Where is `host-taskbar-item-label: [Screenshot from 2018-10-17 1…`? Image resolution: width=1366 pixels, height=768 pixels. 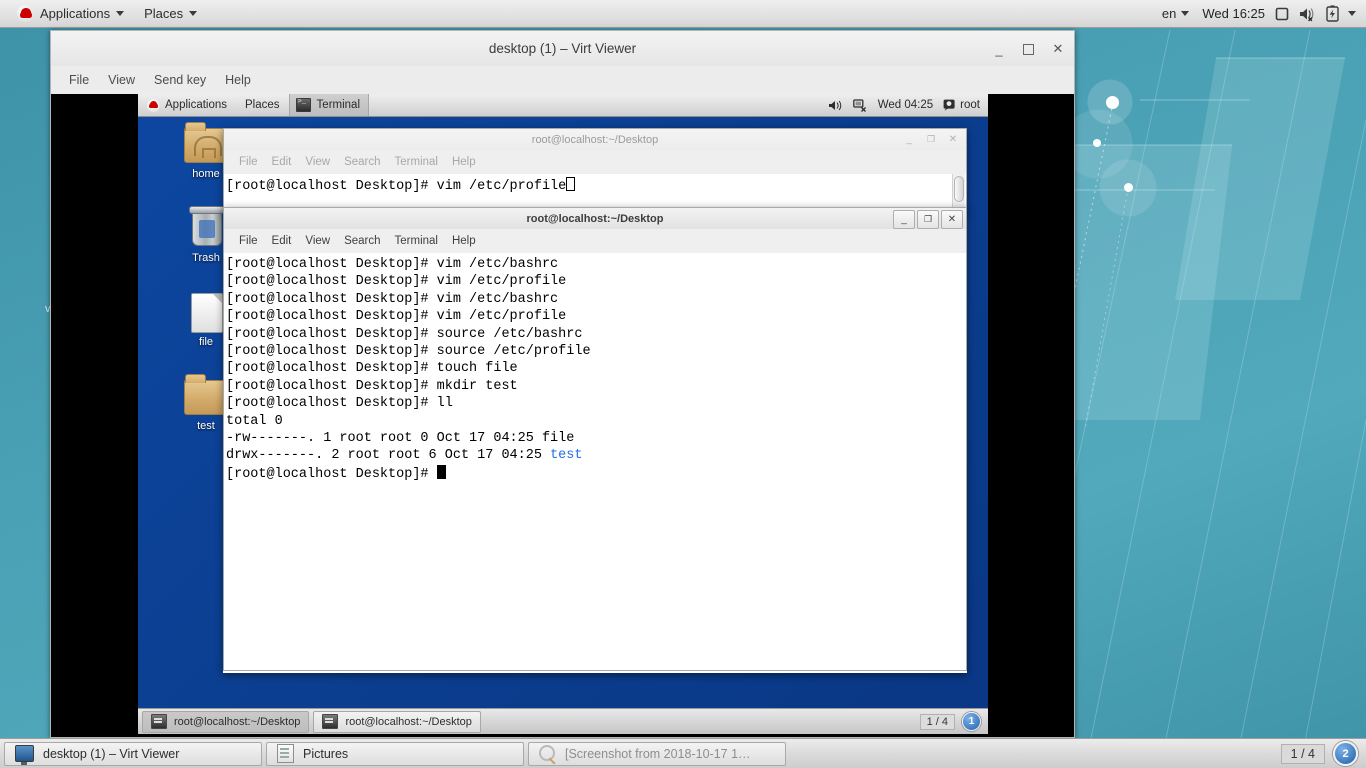 host-taskbar-item-label: [Screenshot from 2018-10-17 1… is located at coordinates (658, 753).